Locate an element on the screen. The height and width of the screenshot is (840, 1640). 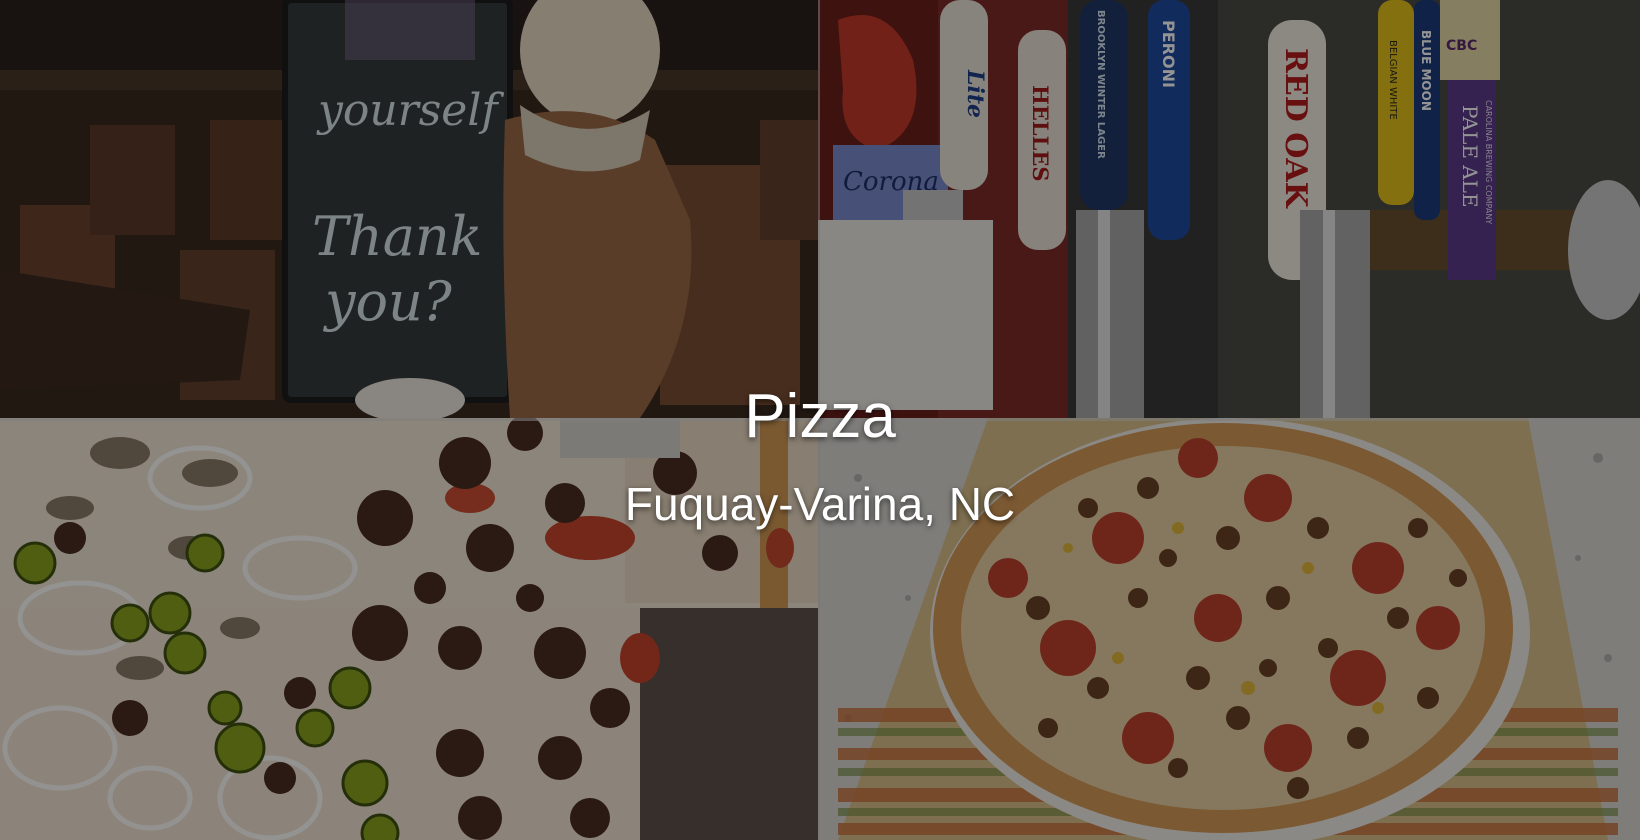
chalkboard-text-2: Thank is located at coordinates (397, 236).